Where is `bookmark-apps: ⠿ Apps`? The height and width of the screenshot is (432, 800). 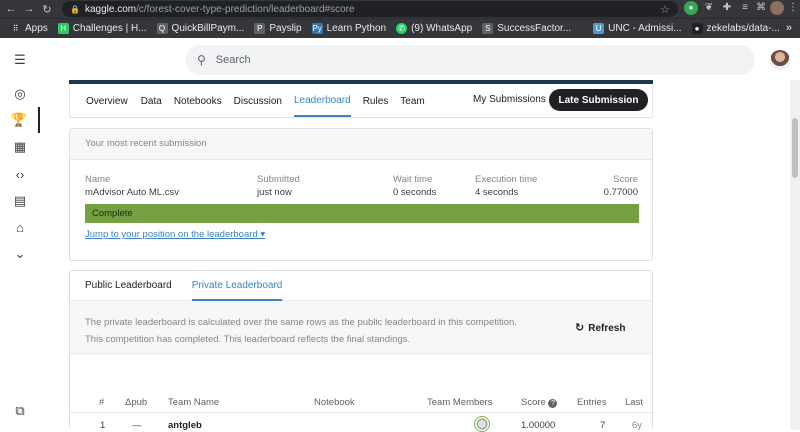 bookmark-apps: ⠿ Apps is located at coordinates (29, 28).